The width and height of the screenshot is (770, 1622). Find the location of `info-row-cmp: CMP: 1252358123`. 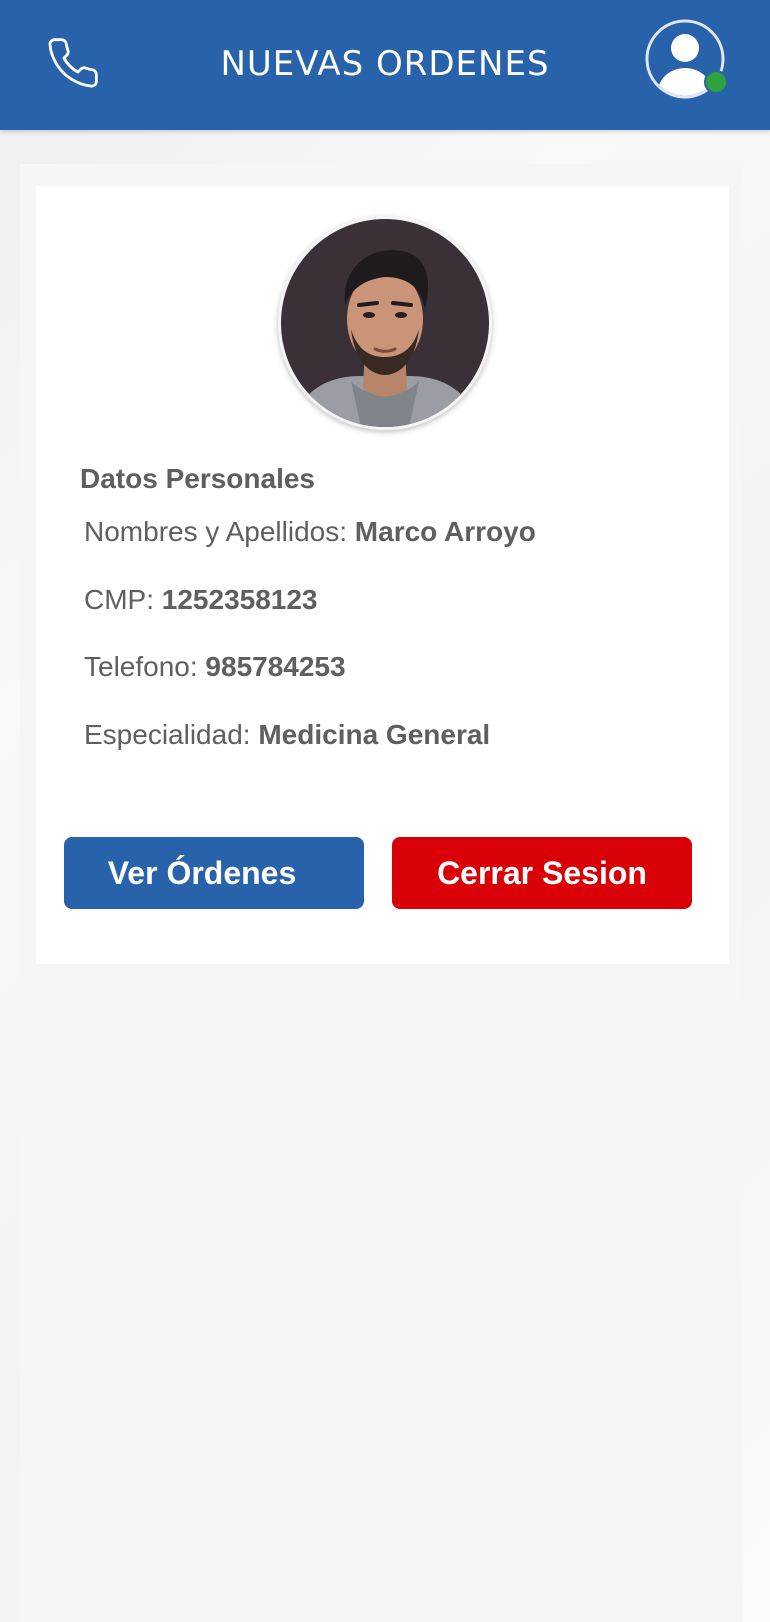

info-row-cmp: CMP: 1252358123 is located at coordinates (201, 600).